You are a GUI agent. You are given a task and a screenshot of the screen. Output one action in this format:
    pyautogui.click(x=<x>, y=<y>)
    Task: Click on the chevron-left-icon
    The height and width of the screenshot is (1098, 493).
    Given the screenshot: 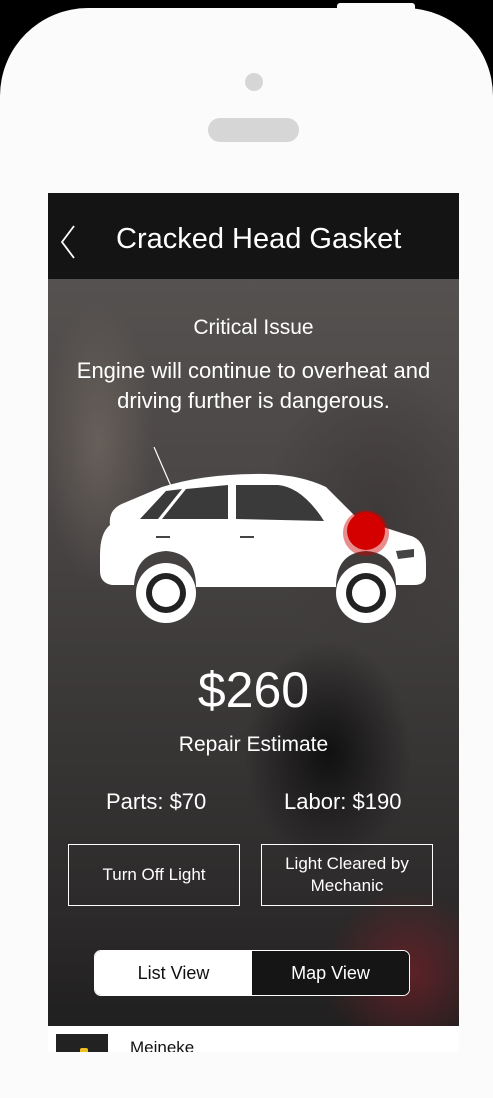 What is the action you would take?
    pyautogui.click(x=67, y=242)
    